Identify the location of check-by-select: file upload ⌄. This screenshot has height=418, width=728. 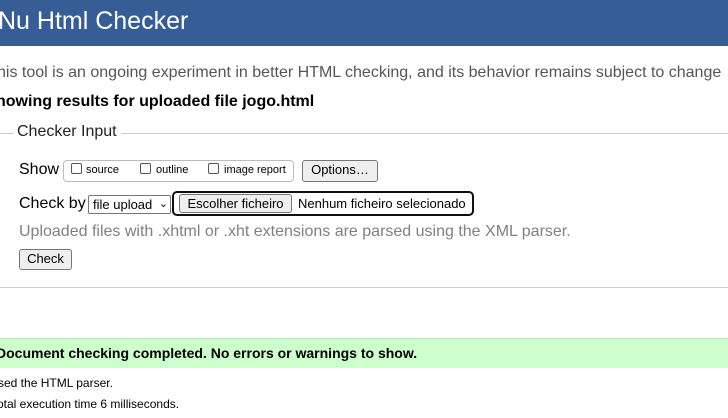
(129, 204).